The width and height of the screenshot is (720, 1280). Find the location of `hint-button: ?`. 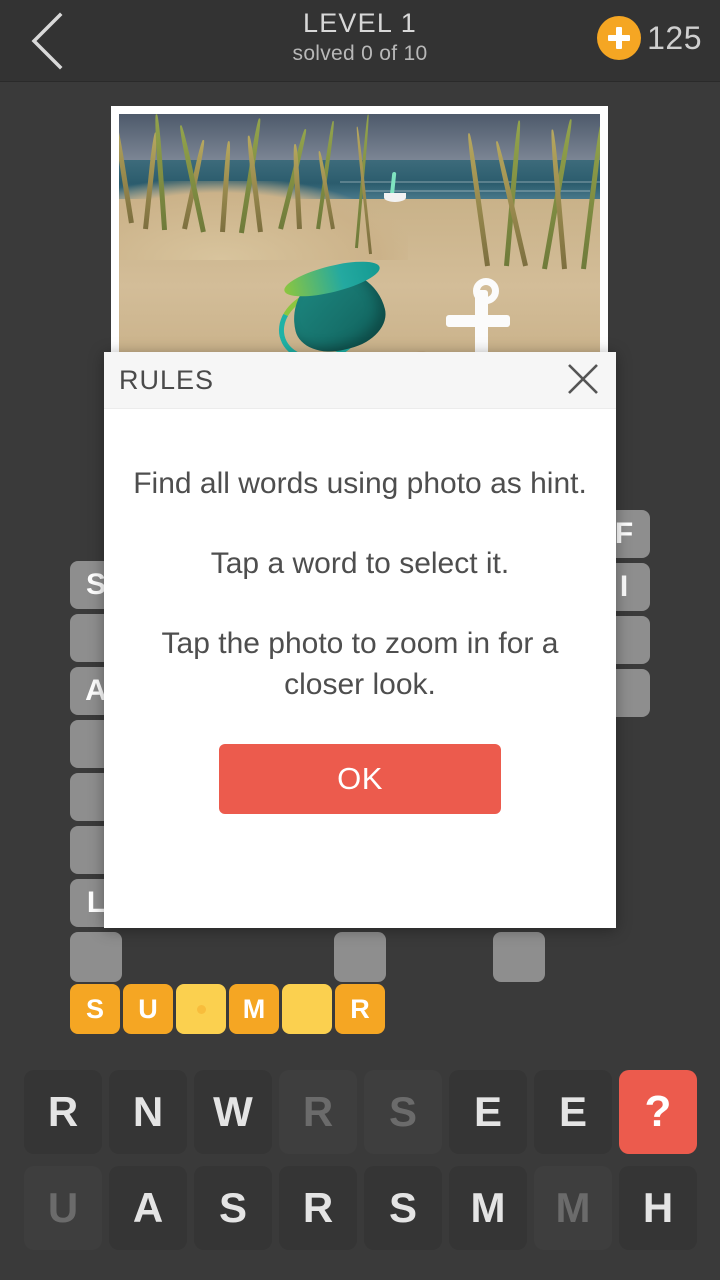

hint-button: ? is located at coordinates (658, 1112).